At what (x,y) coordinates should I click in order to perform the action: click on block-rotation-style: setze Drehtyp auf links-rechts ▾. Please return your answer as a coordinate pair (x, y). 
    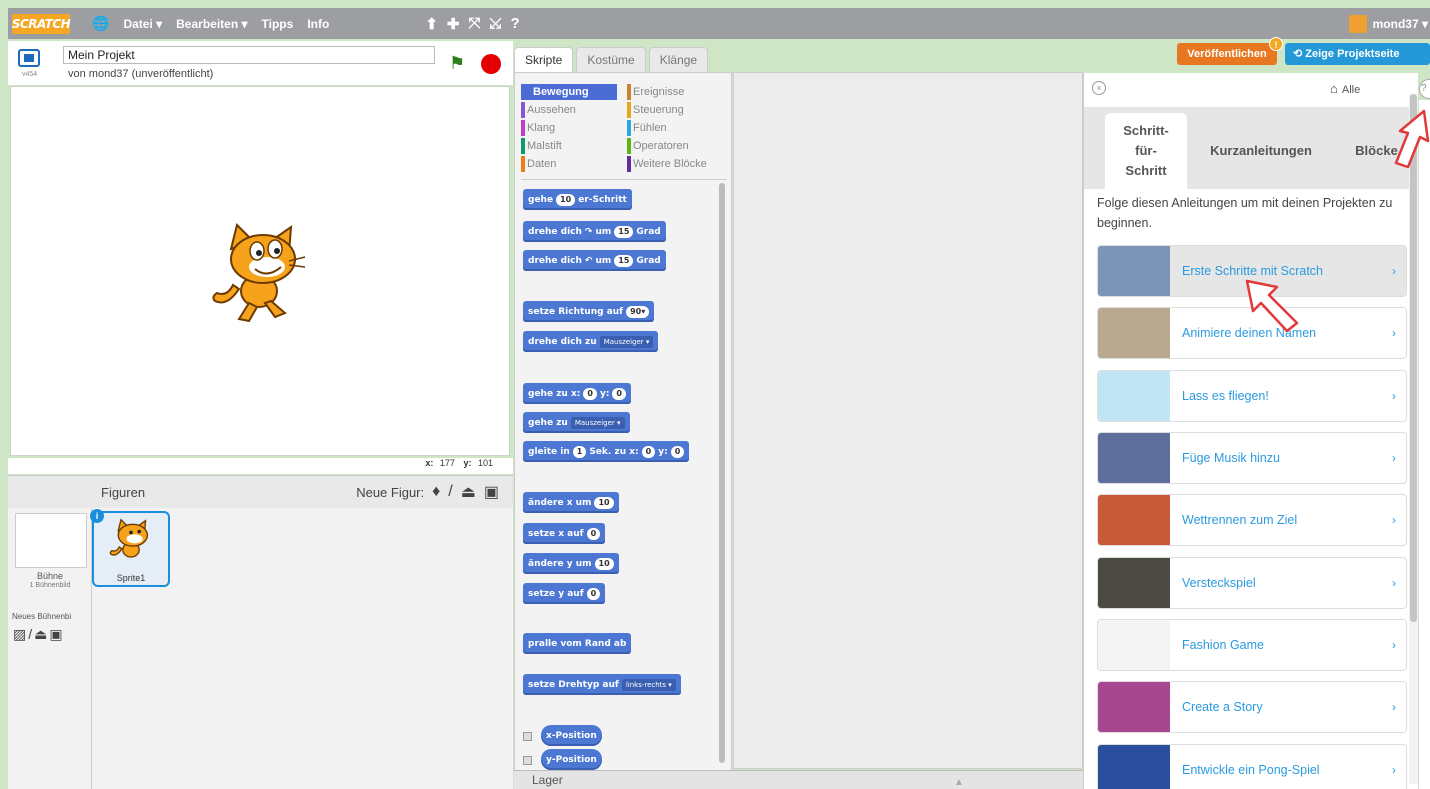
    Looking at the image, I should click on (602, 684).